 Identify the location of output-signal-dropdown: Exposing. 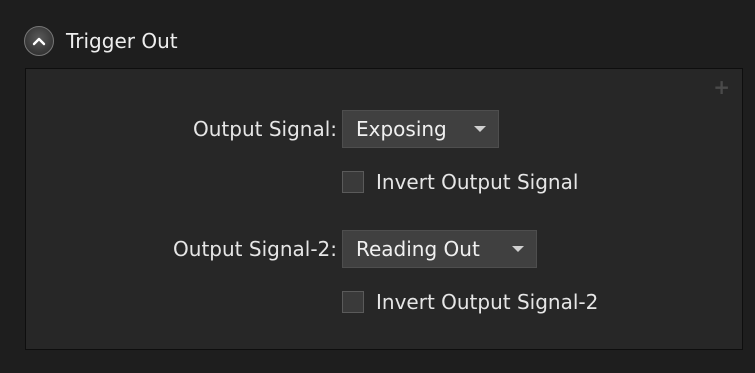
(420, 129).